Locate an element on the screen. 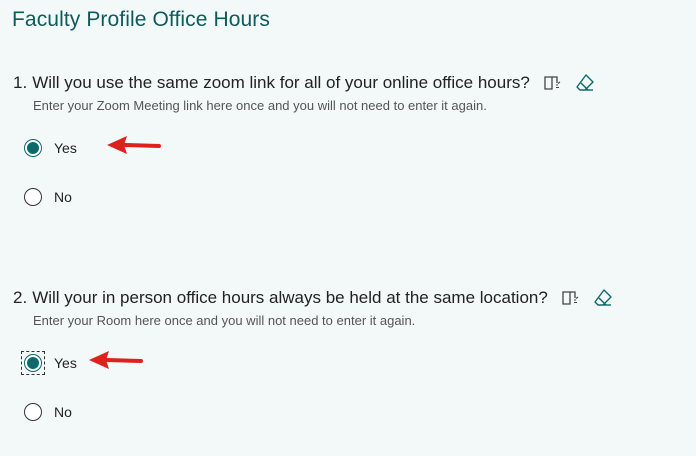  question-1-option-no: No is located at coordinates (47, 197).